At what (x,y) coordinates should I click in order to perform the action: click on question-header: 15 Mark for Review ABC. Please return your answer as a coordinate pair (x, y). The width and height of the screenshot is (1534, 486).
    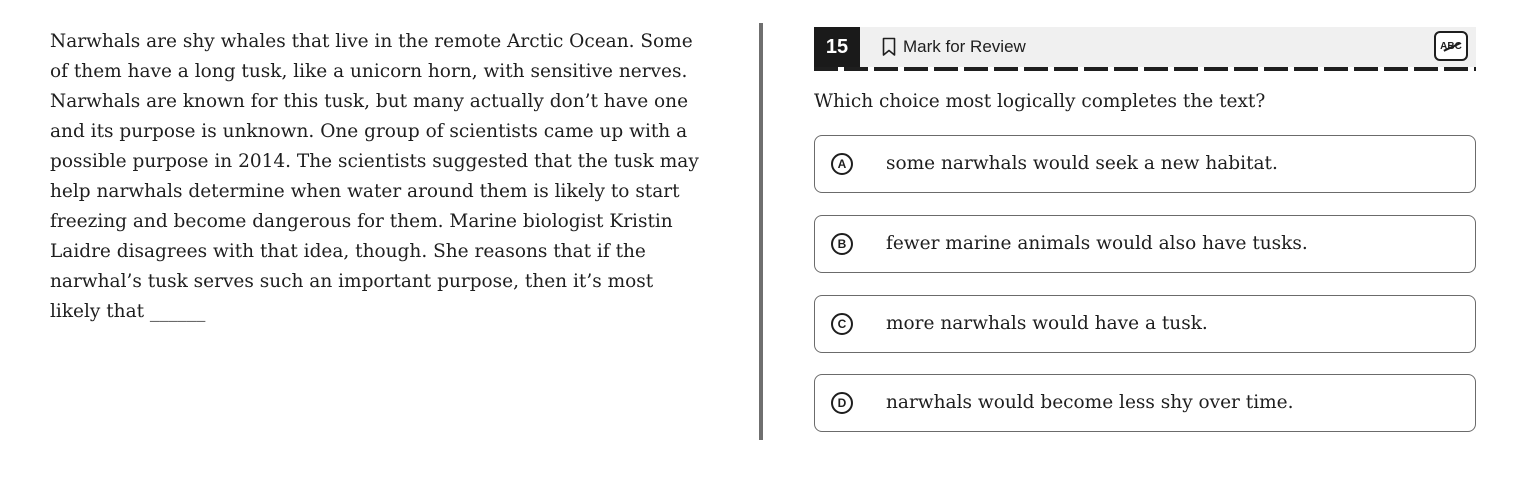
    Looking at the image, I should click on (1145, 47).